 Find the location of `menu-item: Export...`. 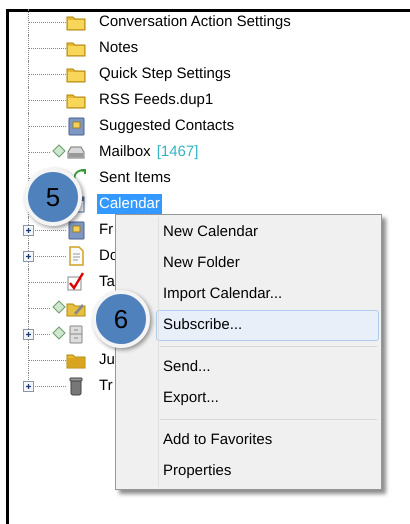

menu-item: Export... is located at coordinates (267, 398).